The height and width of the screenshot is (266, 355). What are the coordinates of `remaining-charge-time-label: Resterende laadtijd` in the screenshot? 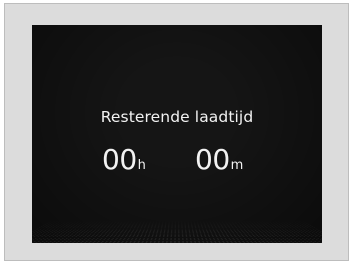 It's located at (177, 117).